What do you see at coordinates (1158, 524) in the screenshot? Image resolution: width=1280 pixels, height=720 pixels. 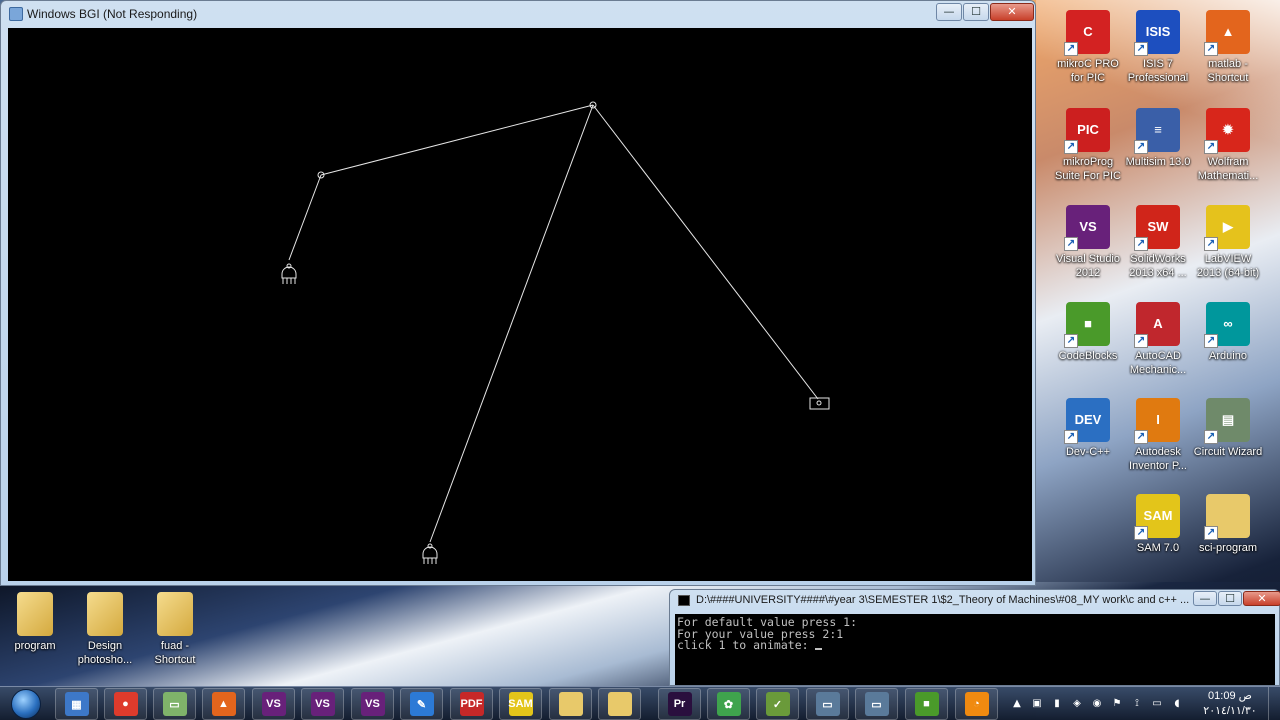 I see `desktop-icon-sam: SAM ↗ SAM 7.0` at bounding box center [1158, 524].